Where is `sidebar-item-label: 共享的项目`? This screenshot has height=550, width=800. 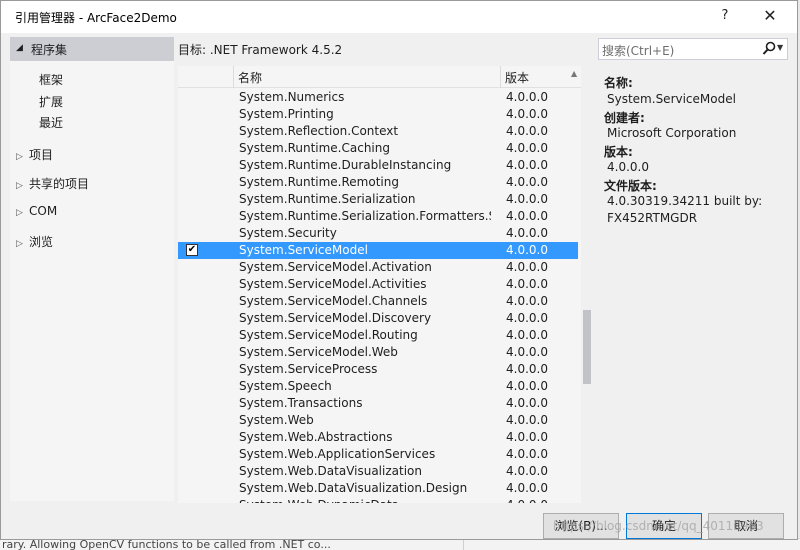
sidebar-item-label: 共享的项目 is located at coordinates (59, 184).